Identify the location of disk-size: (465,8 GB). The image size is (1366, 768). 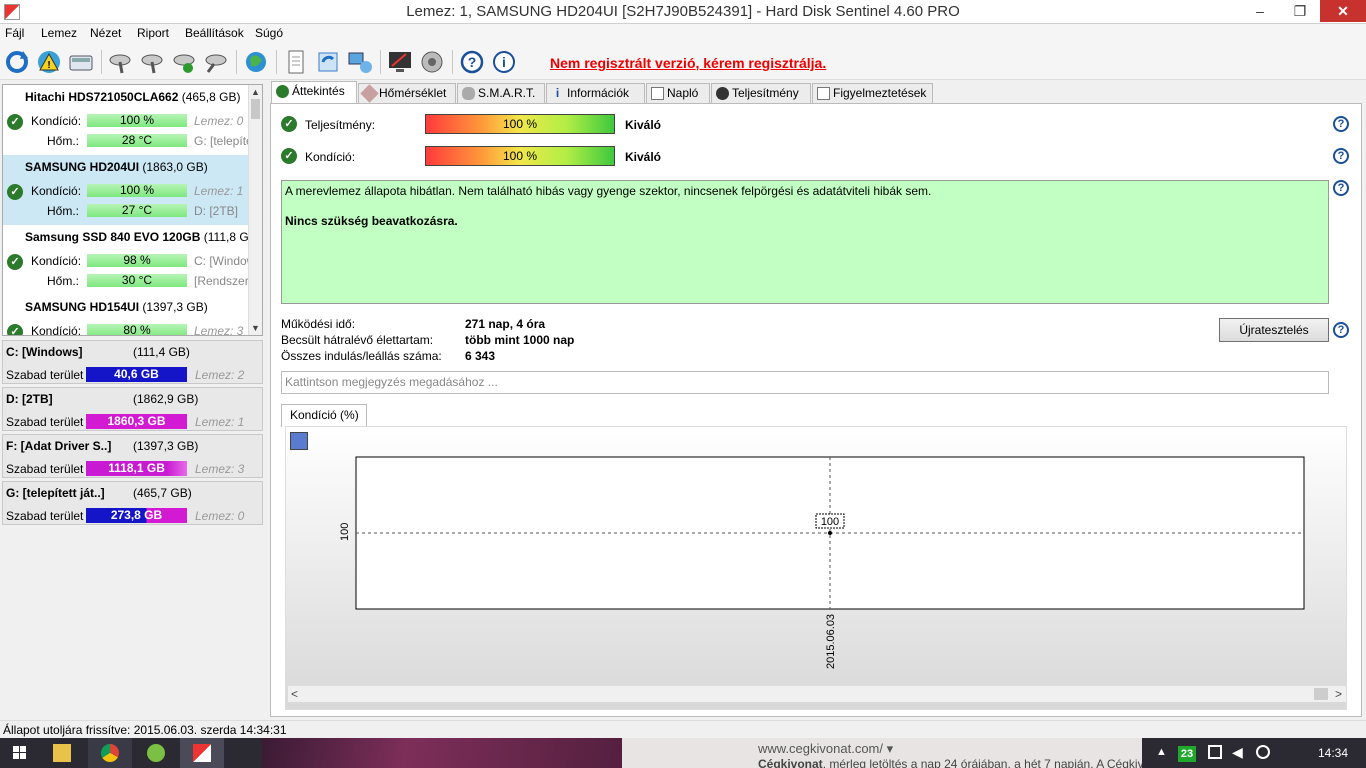
(211, 97).